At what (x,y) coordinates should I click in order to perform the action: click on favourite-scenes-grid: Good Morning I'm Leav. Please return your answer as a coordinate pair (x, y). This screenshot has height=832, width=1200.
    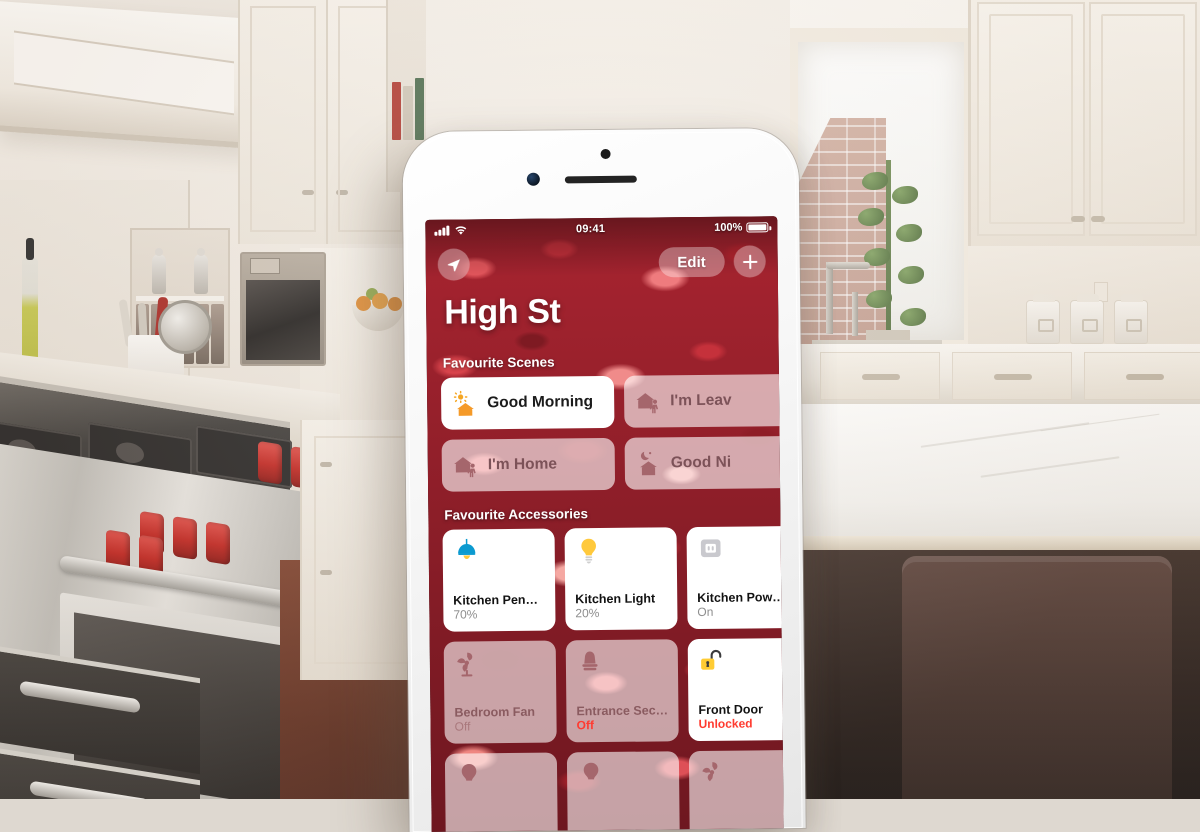
    Looking at the image, I should click on (612, 433).